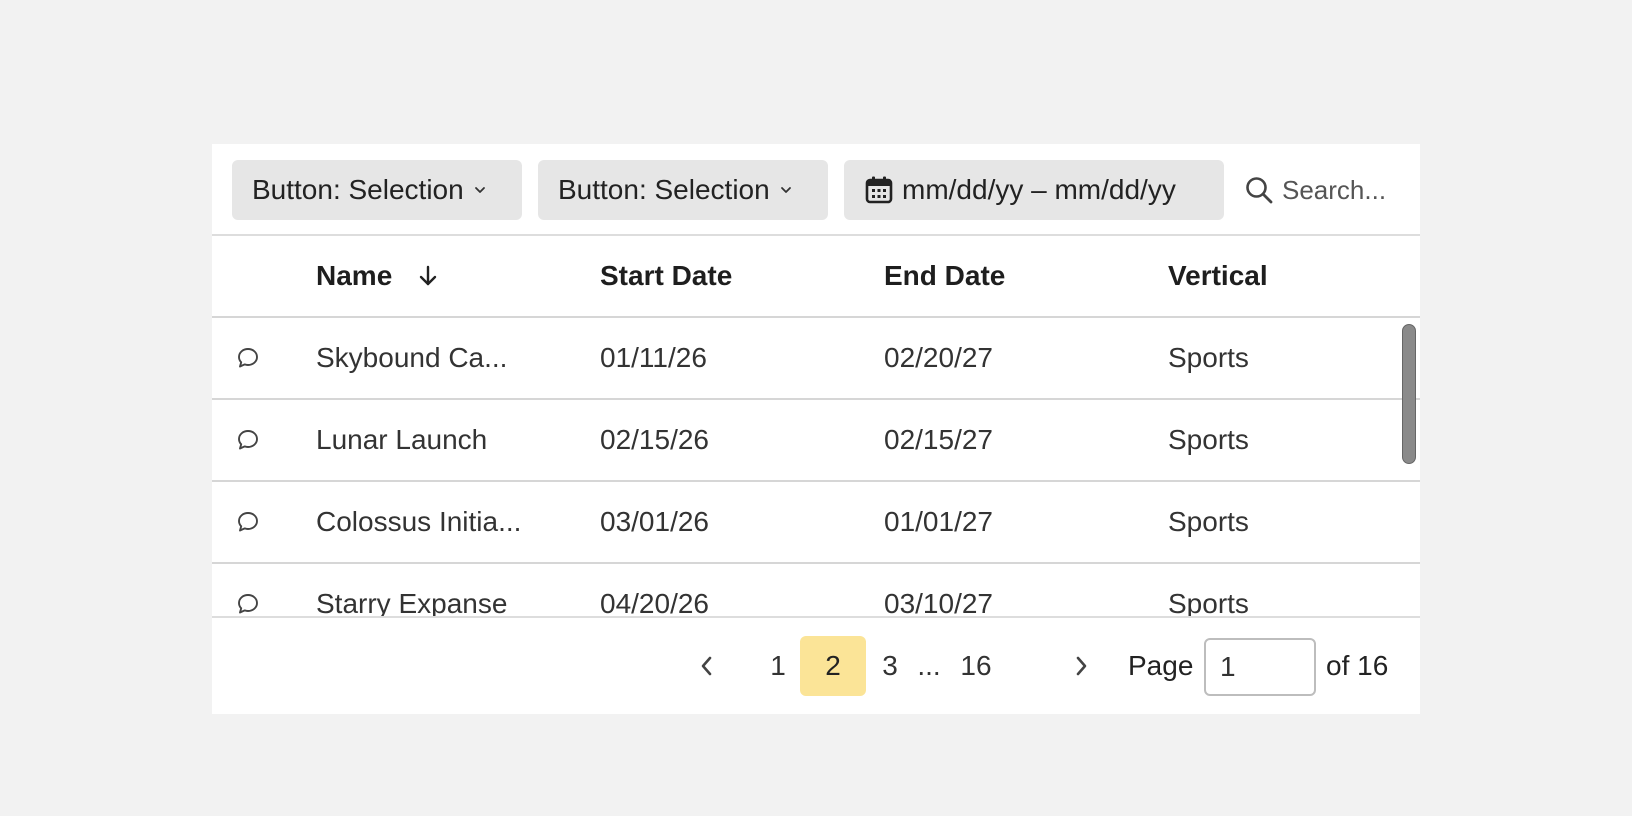 This screenshot has width=1632, height=816. I want to click on column-header-label: End Date, so click(945, 275).